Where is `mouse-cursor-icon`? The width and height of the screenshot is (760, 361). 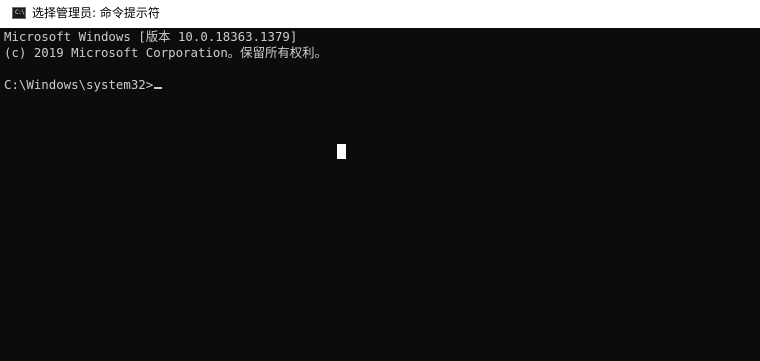
mouse-cursor-icon is located at coordinates (341, 151).